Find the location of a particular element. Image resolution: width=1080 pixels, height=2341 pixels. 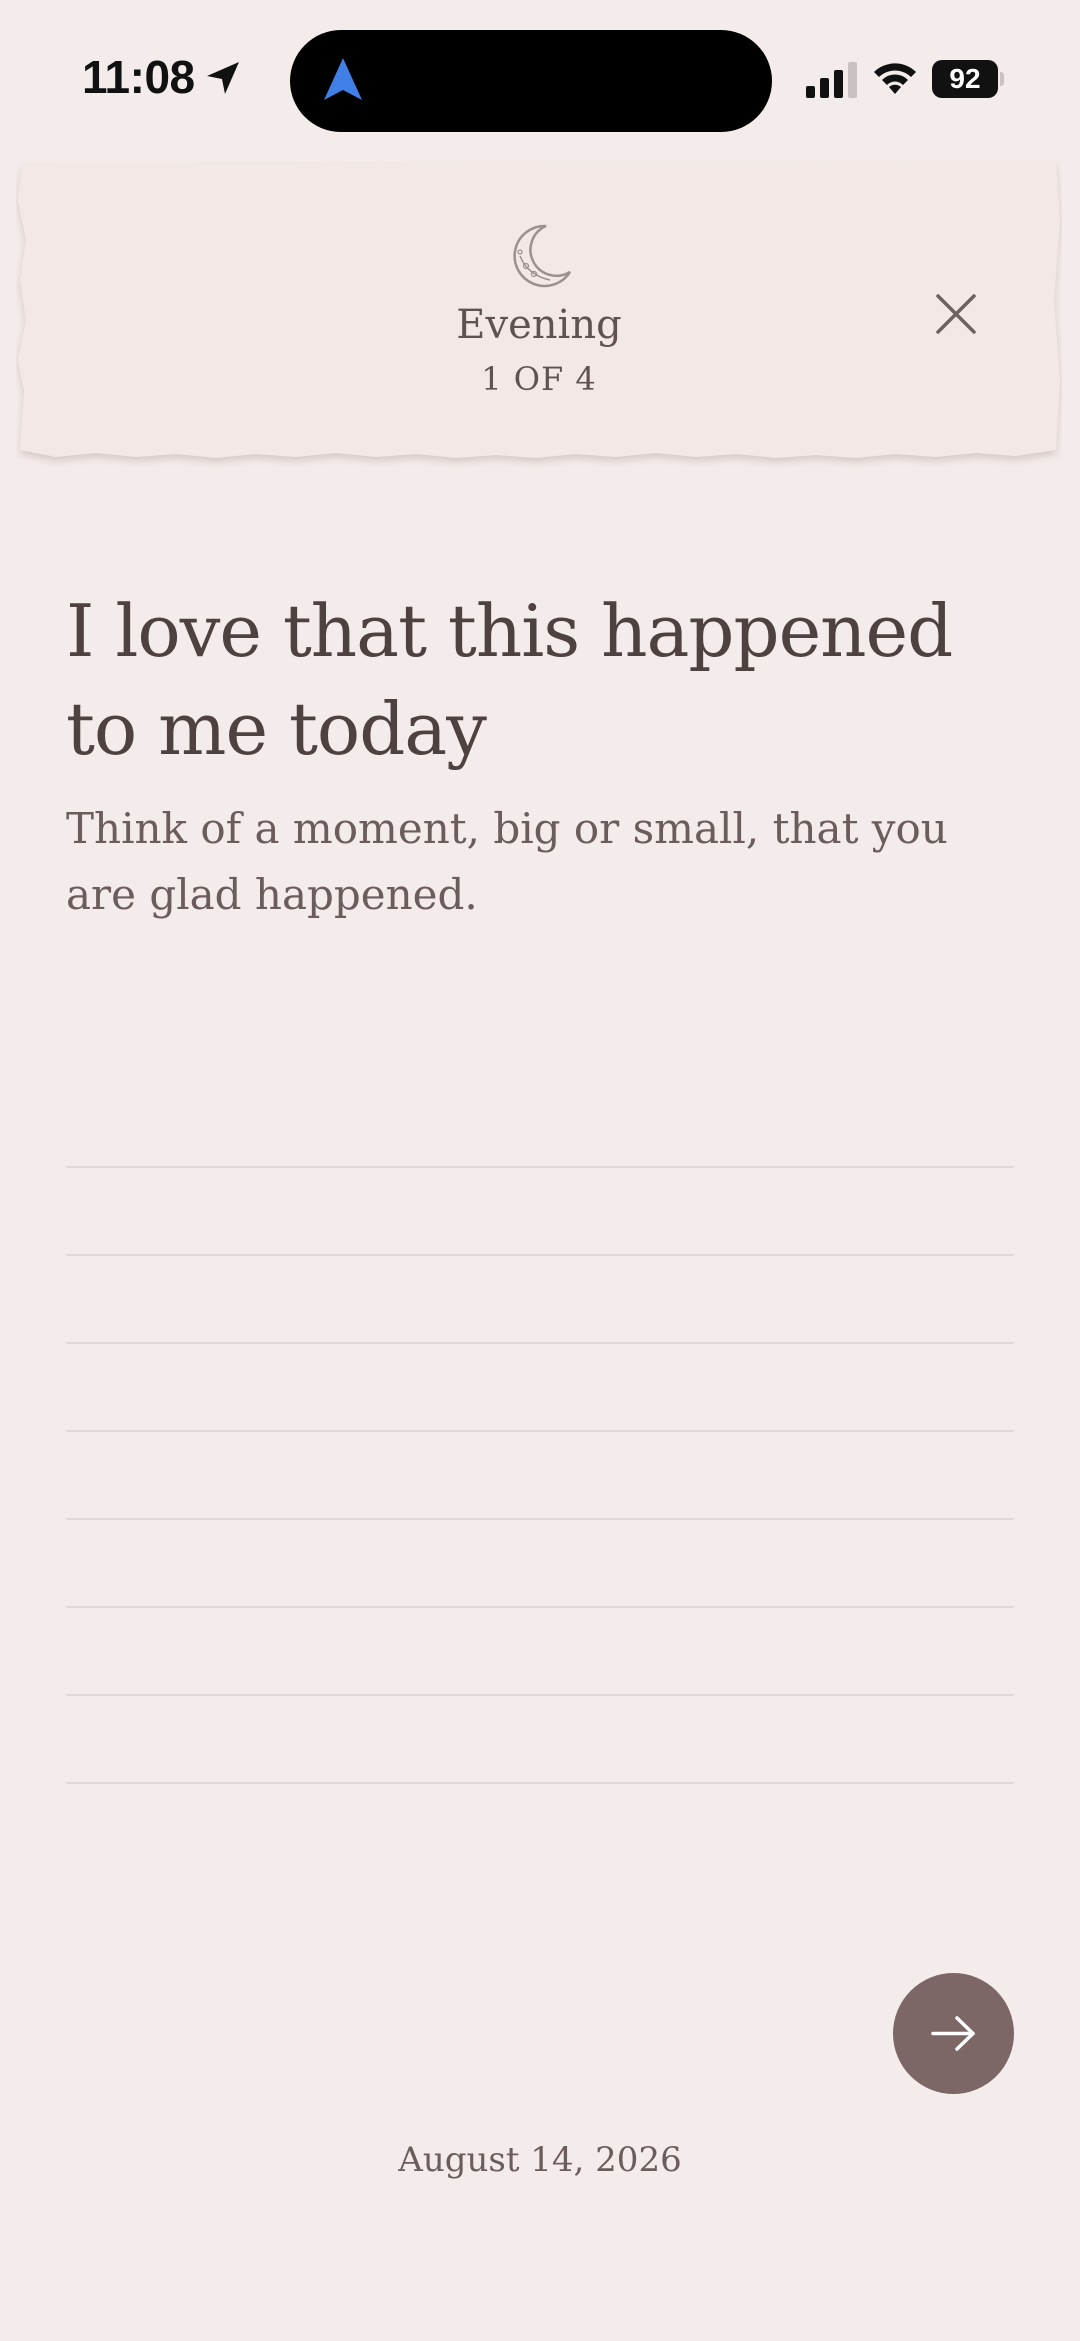

session-header: Evening 1 OF 4 is located at coordinates (539, 314).